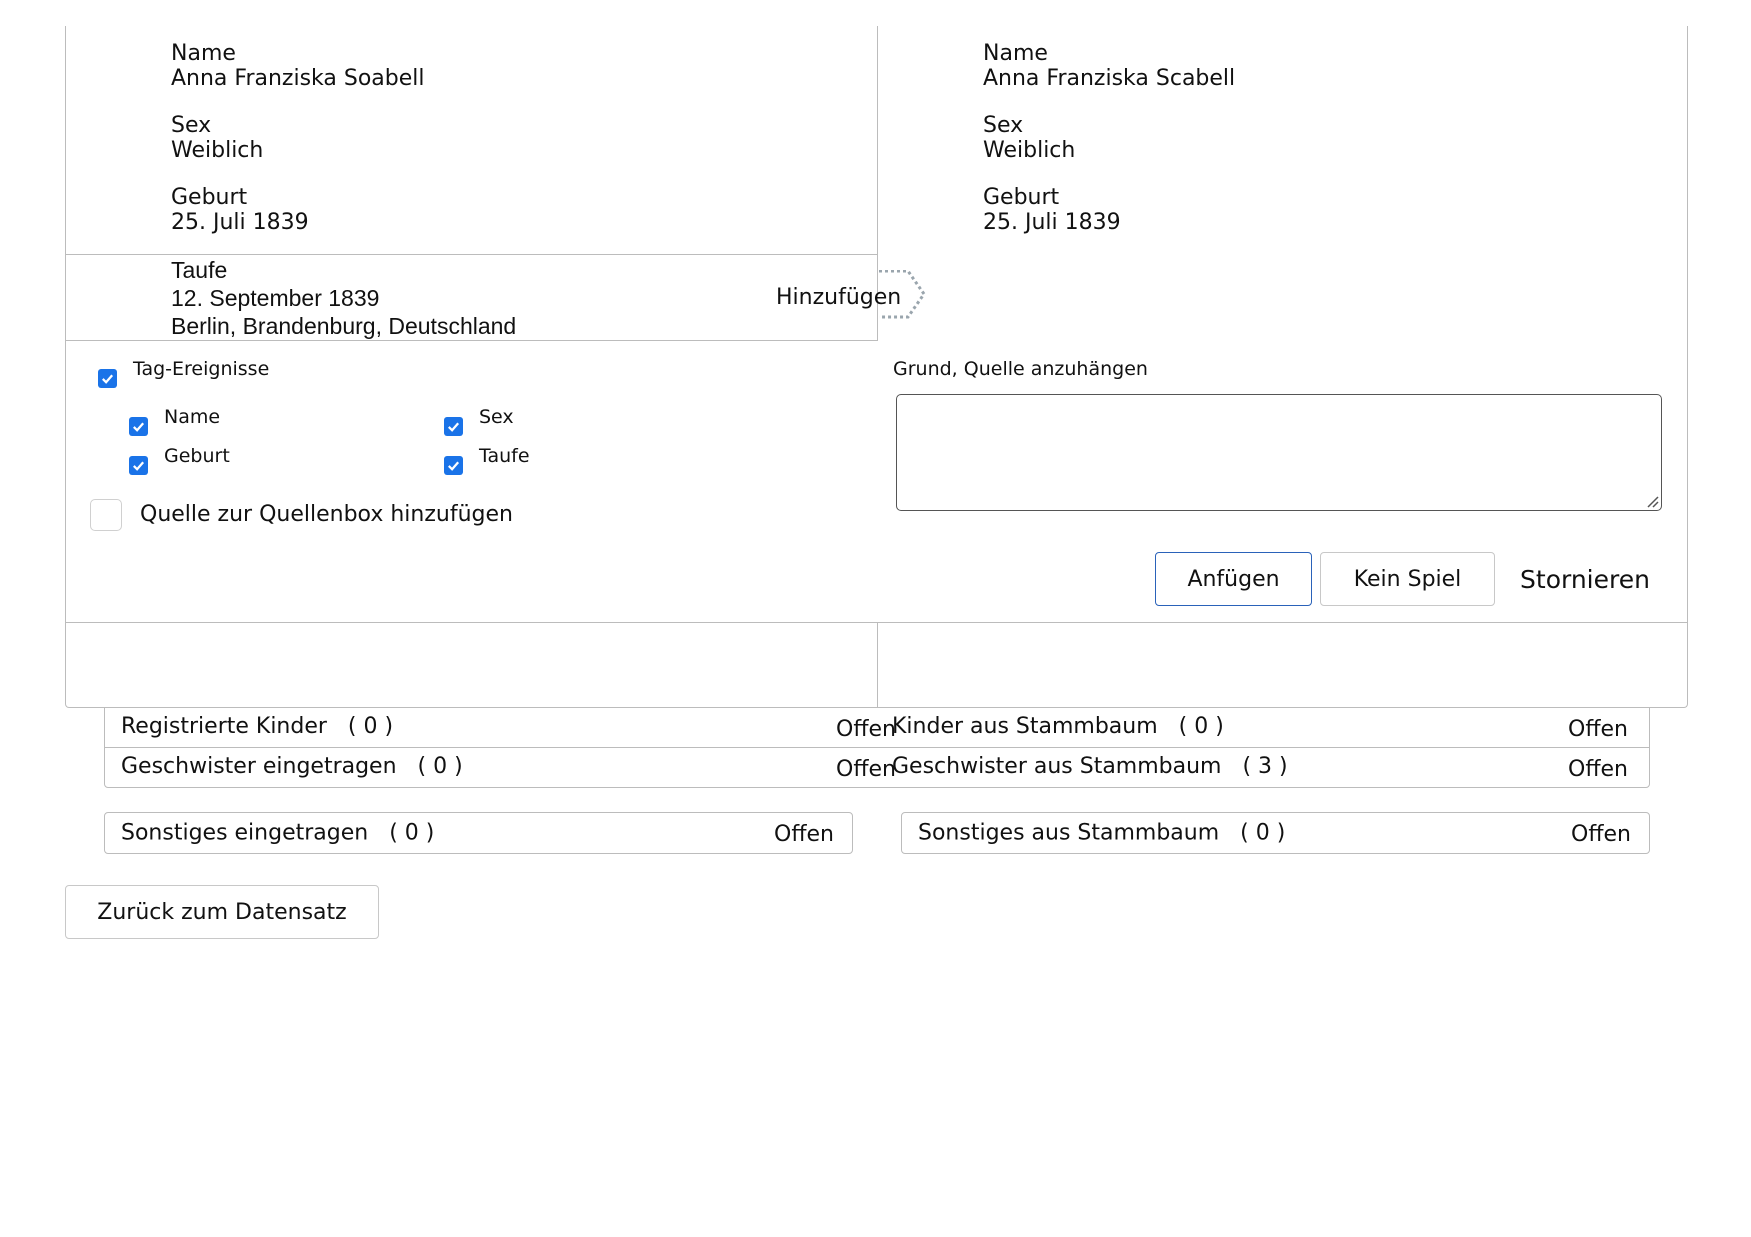 This screenshot has width=1751, height=1237. What do you see at coordinates (1090, 766) in the screenshot?
I see `tree-siblings-label: Geschwister aus Stammbaum ( 3 )` at bounding box center [1090, 766].